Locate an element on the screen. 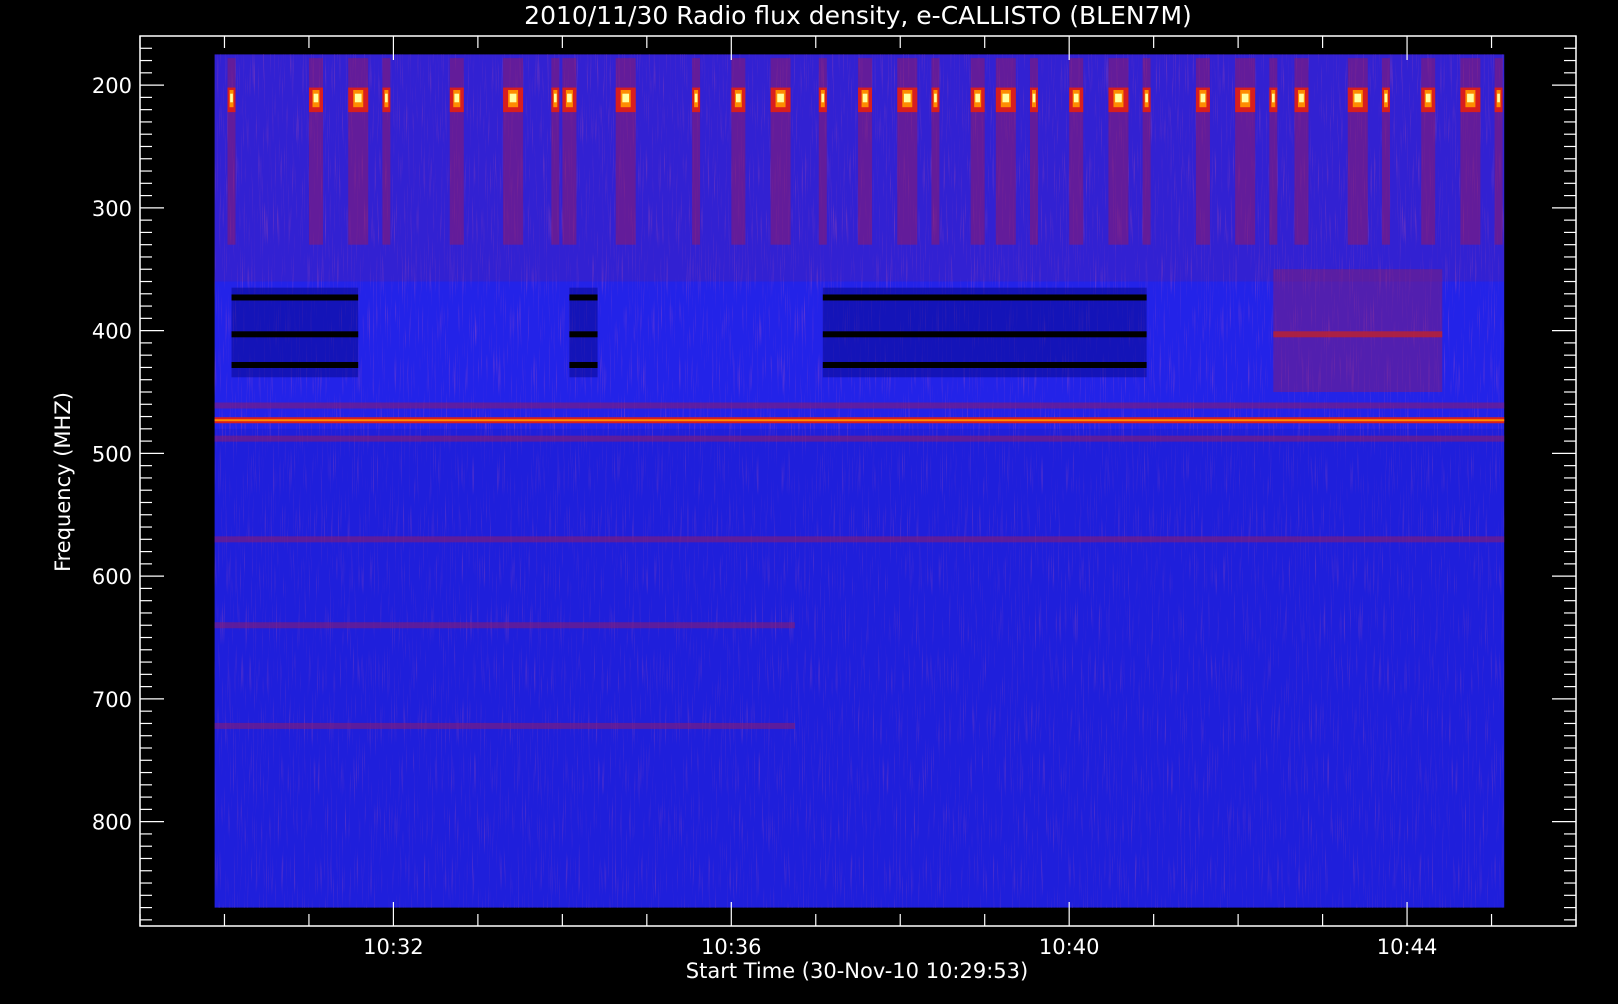  y-tick-label: 600 is located at coordinates (112, 577).